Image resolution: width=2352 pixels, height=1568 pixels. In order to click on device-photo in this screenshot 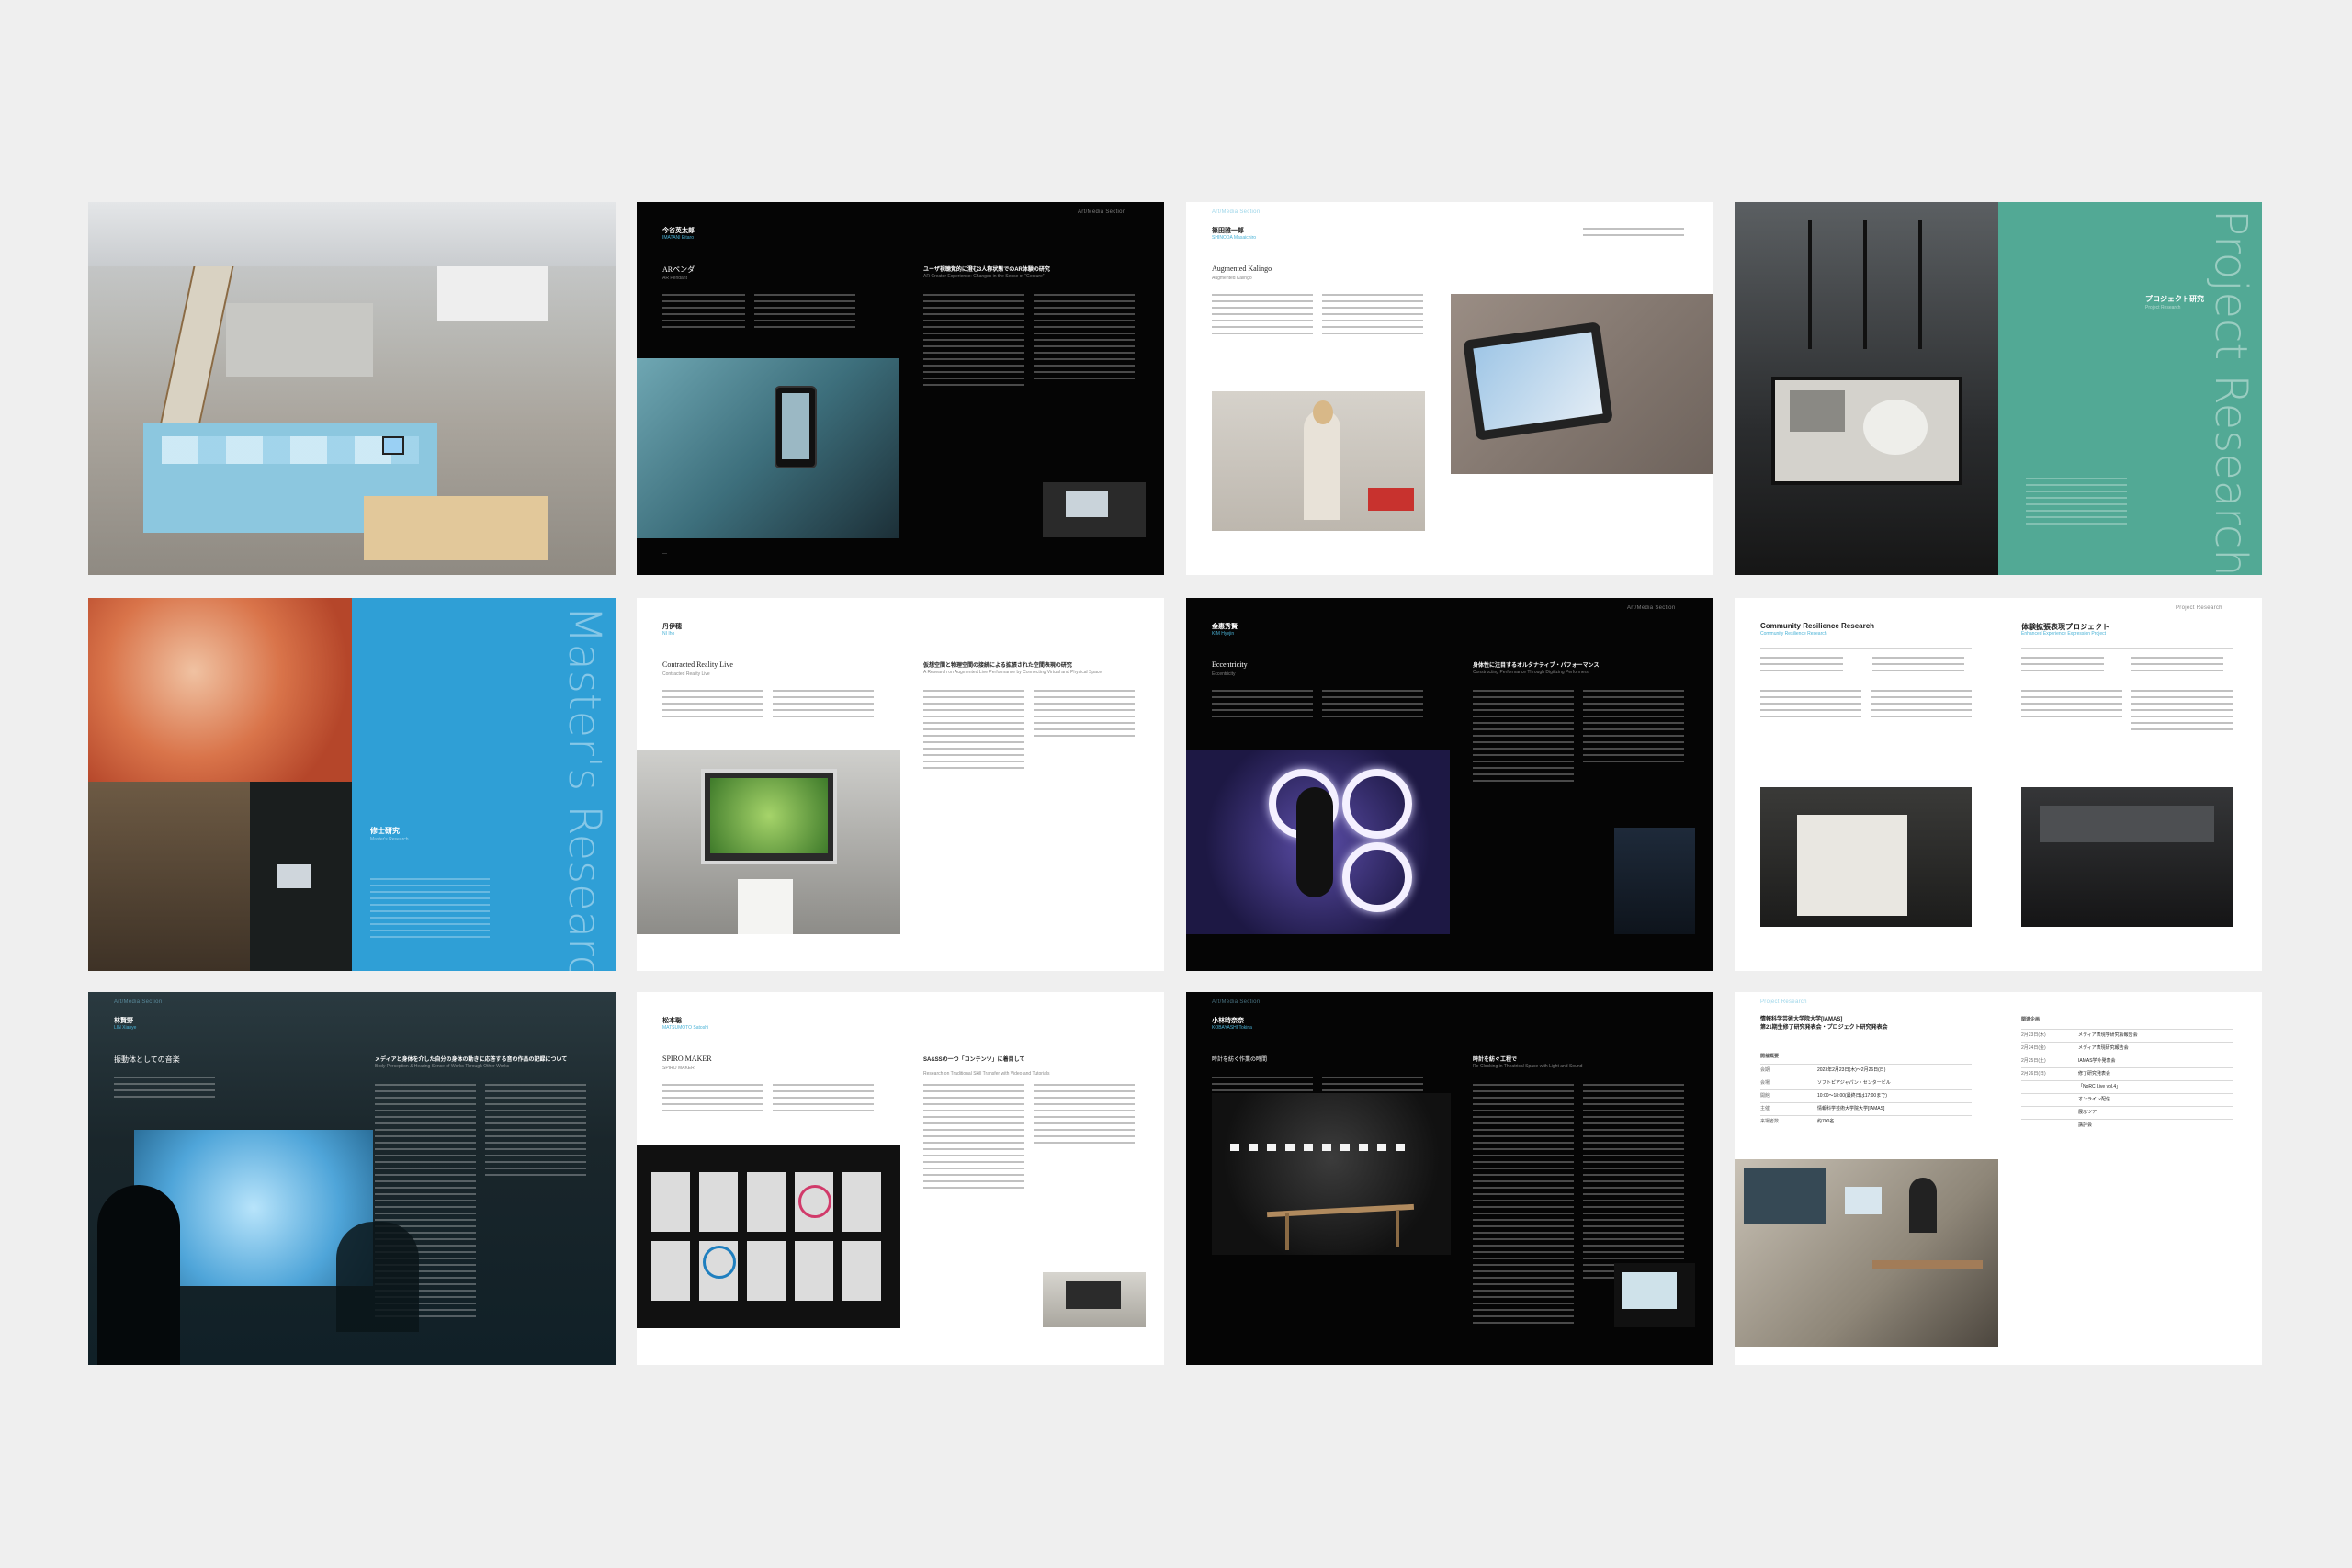, I will do `click(1094, 1300)`.